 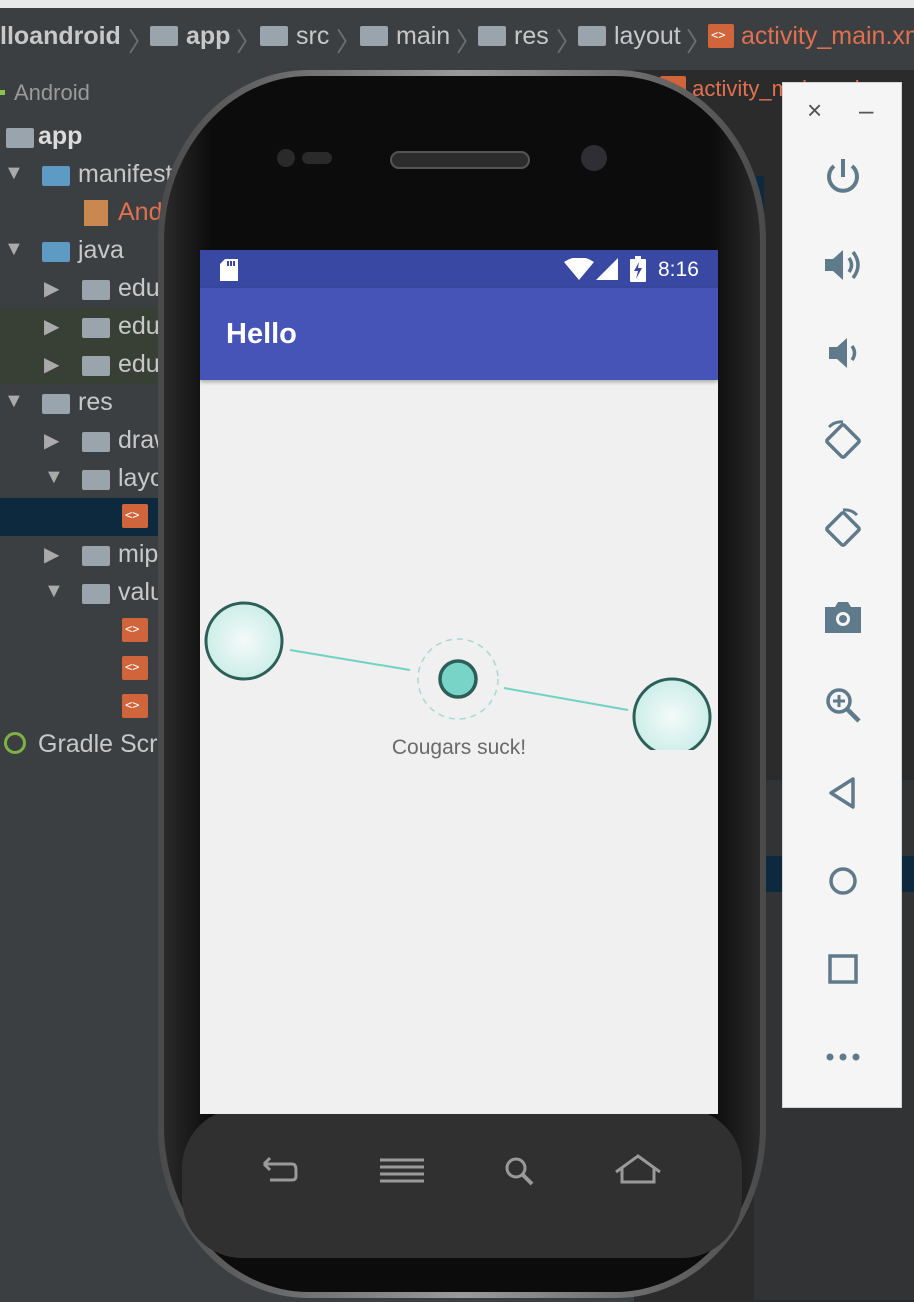 What do you see at coordinates (294, 36) in the screenshot?
I see `breadcrumb-item-src: src` at bounding box center [294, 36].